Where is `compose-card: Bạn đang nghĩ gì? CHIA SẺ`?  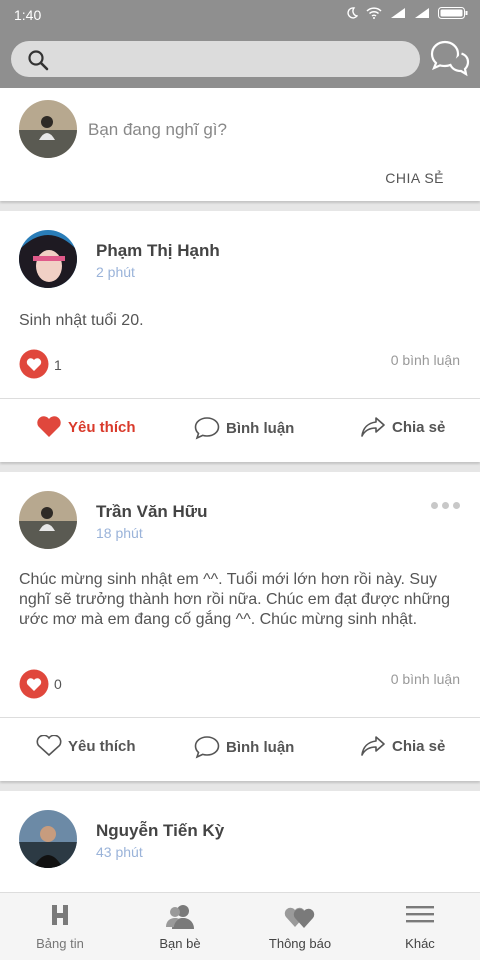
compose-card: Bạn đang nghĩ gì? CHIA SẺ is located at coordinates (240, 144).